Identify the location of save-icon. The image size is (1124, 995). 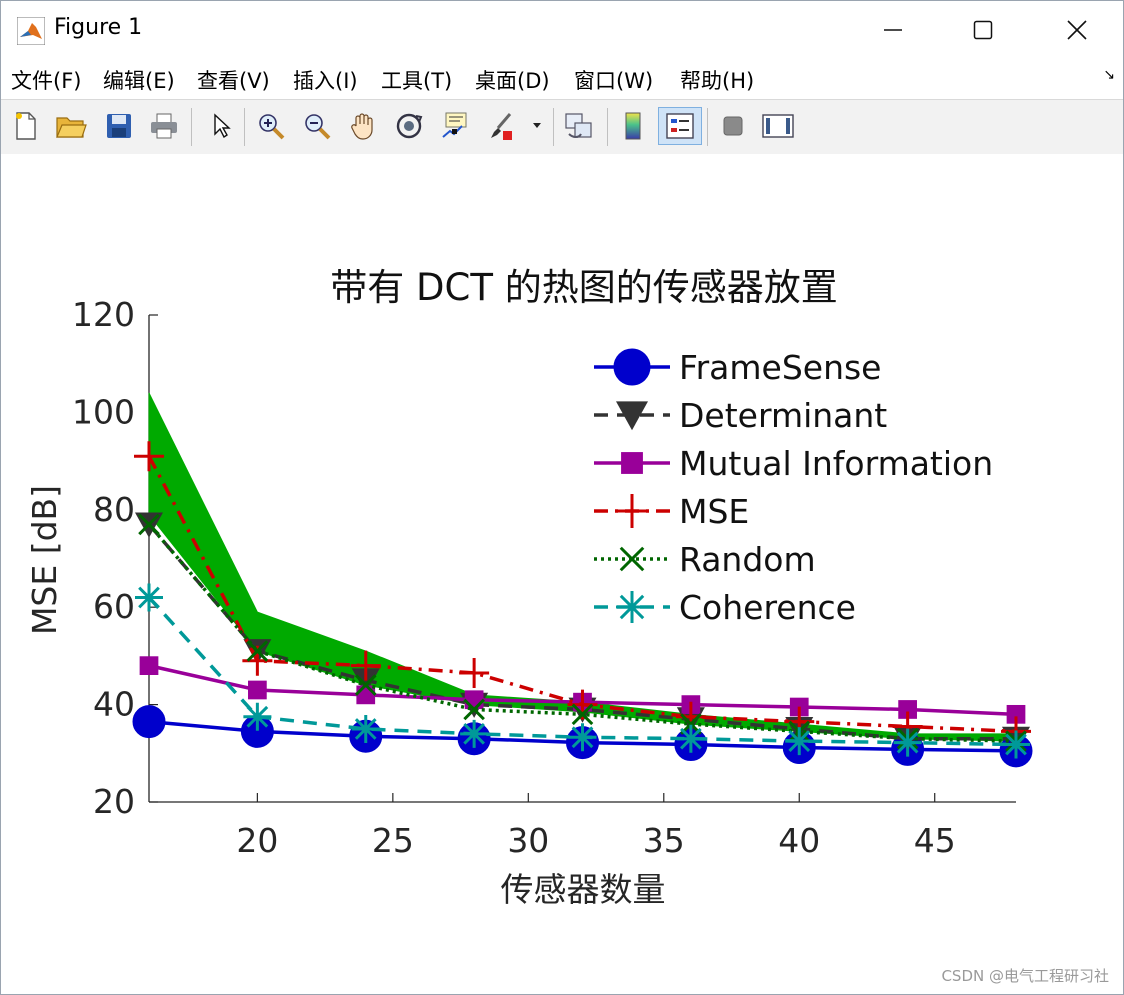
(119, 126).